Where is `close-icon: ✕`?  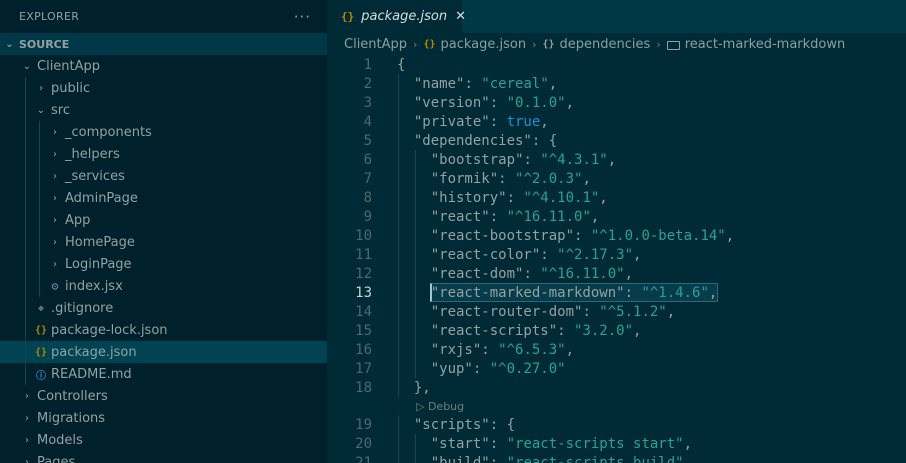 close-icon: ✕ is located at coordinates (460, 16).